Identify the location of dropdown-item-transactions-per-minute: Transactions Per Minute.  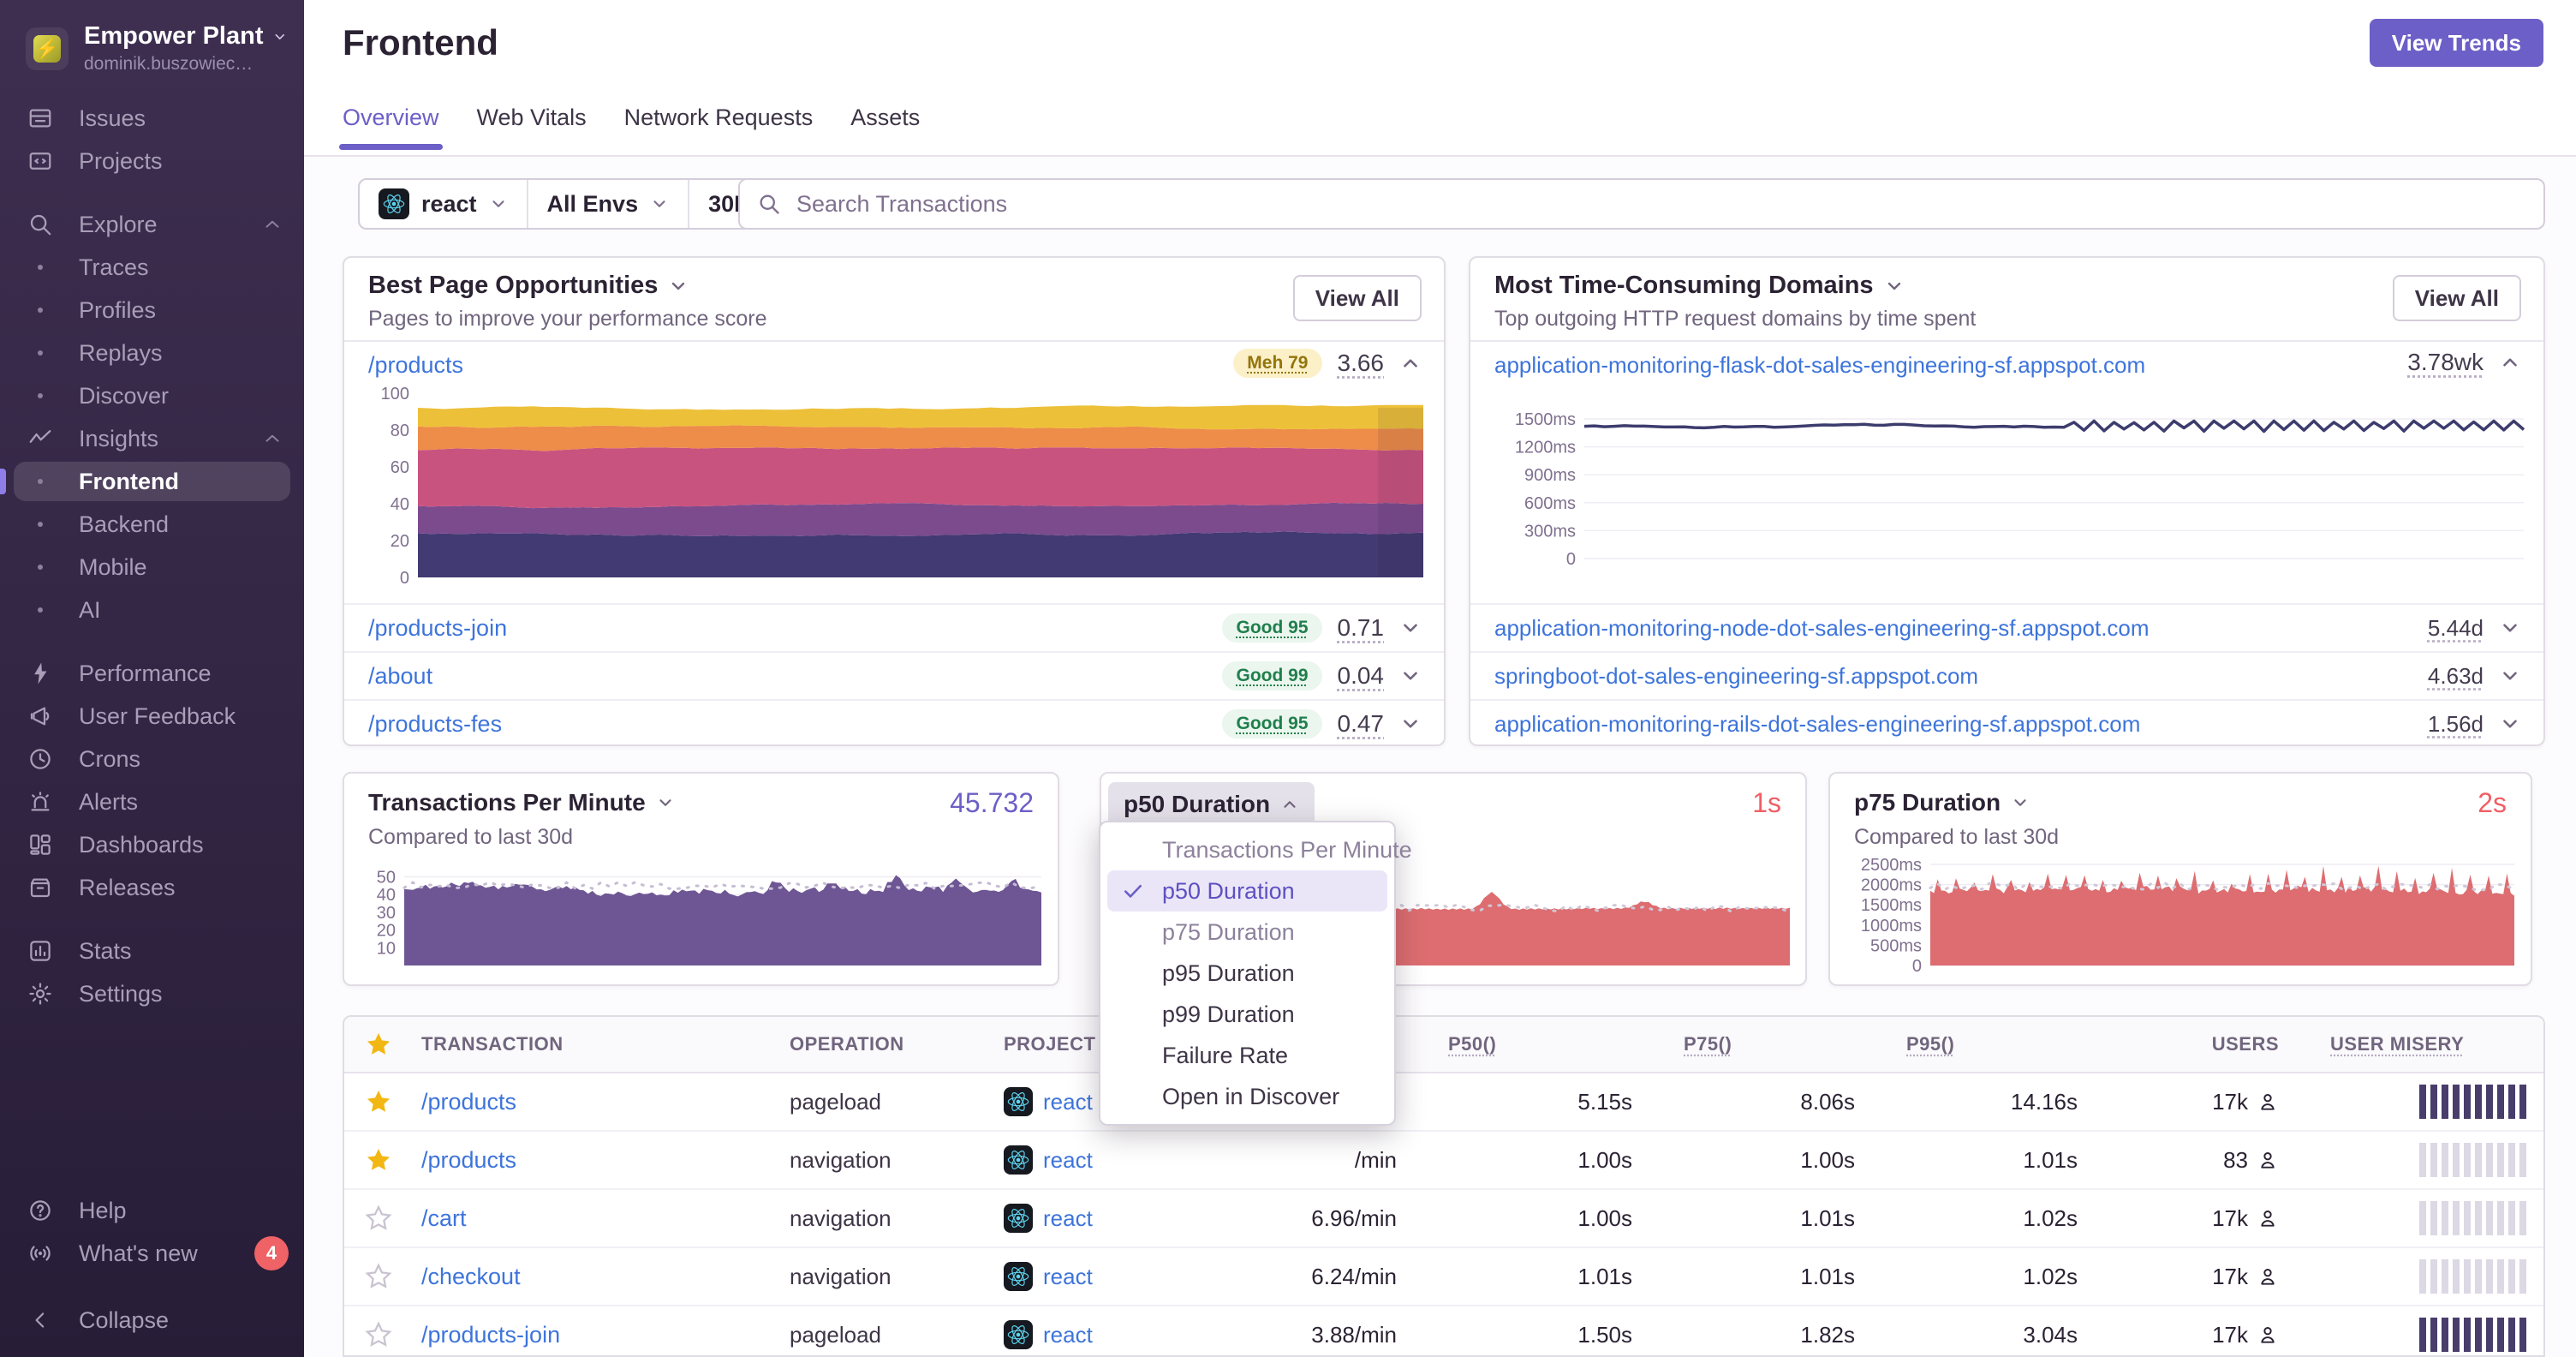
(1259, 849).